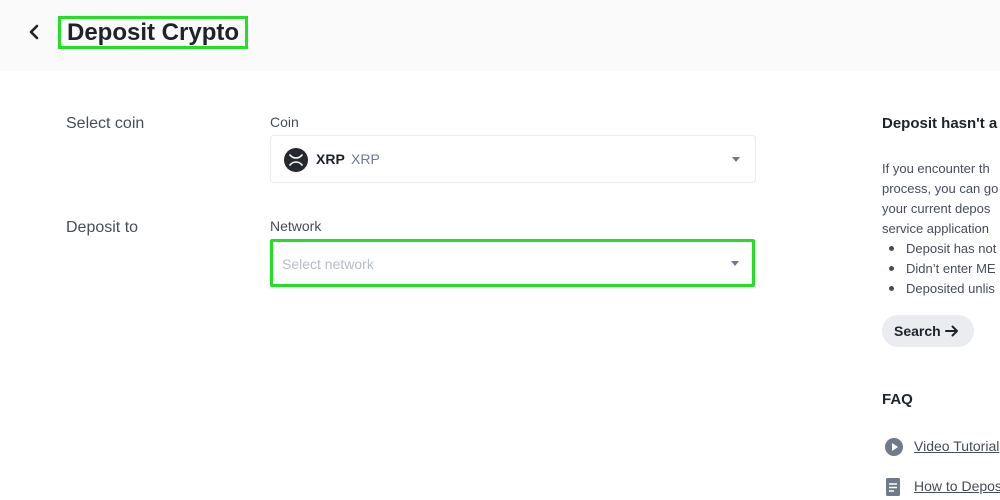 This screenshot has width=1000, height=500. Describe the element at coordinates (936, 208) in the screenshot. I see `sidebar-text-line: your current depos` at that location.